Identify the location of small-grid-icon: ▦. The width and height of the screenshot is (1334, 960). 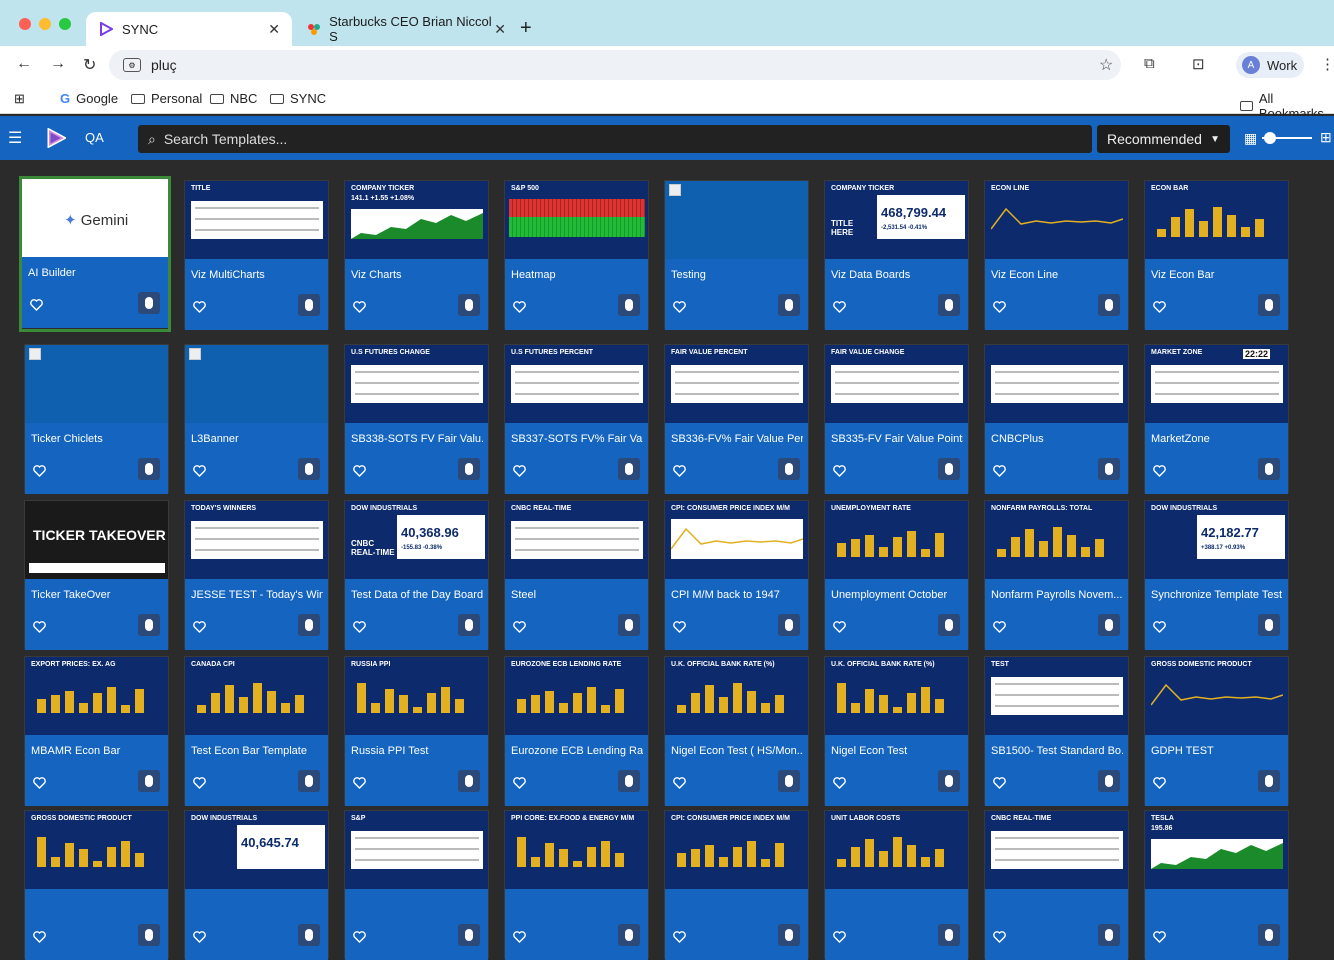
(1250, 138).